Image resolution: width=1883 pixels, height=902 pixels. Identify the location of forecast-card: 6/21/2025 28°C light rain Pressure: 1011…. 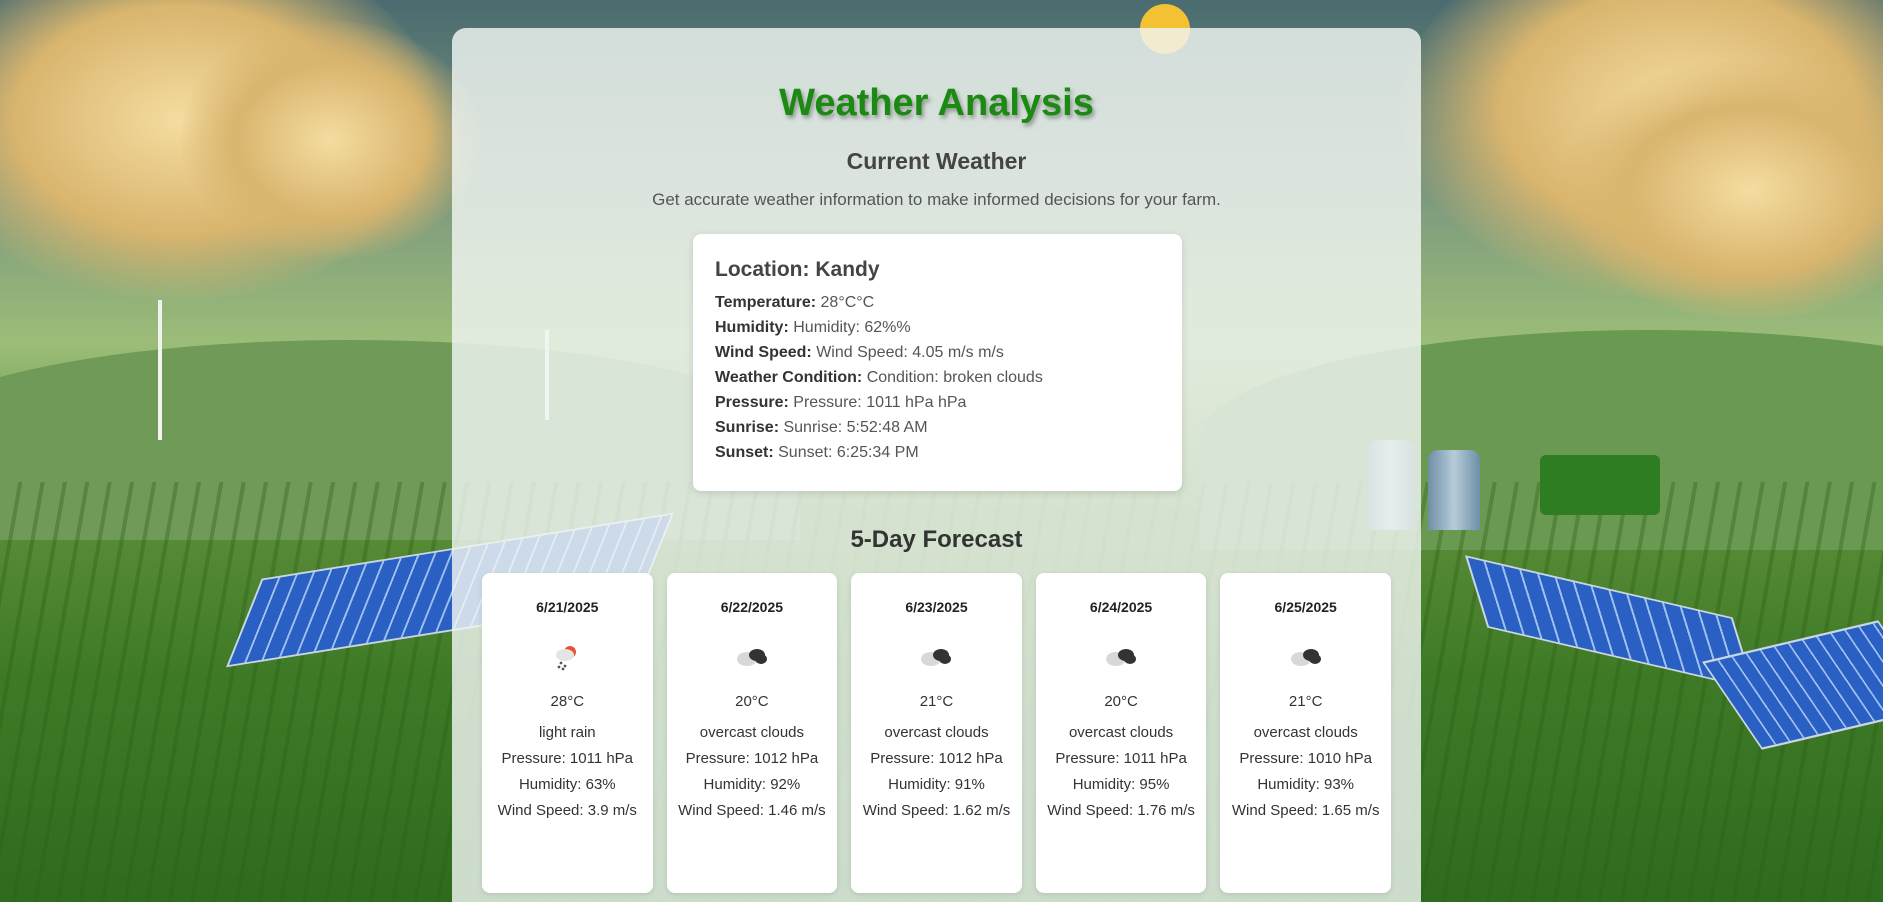
(567, 733).